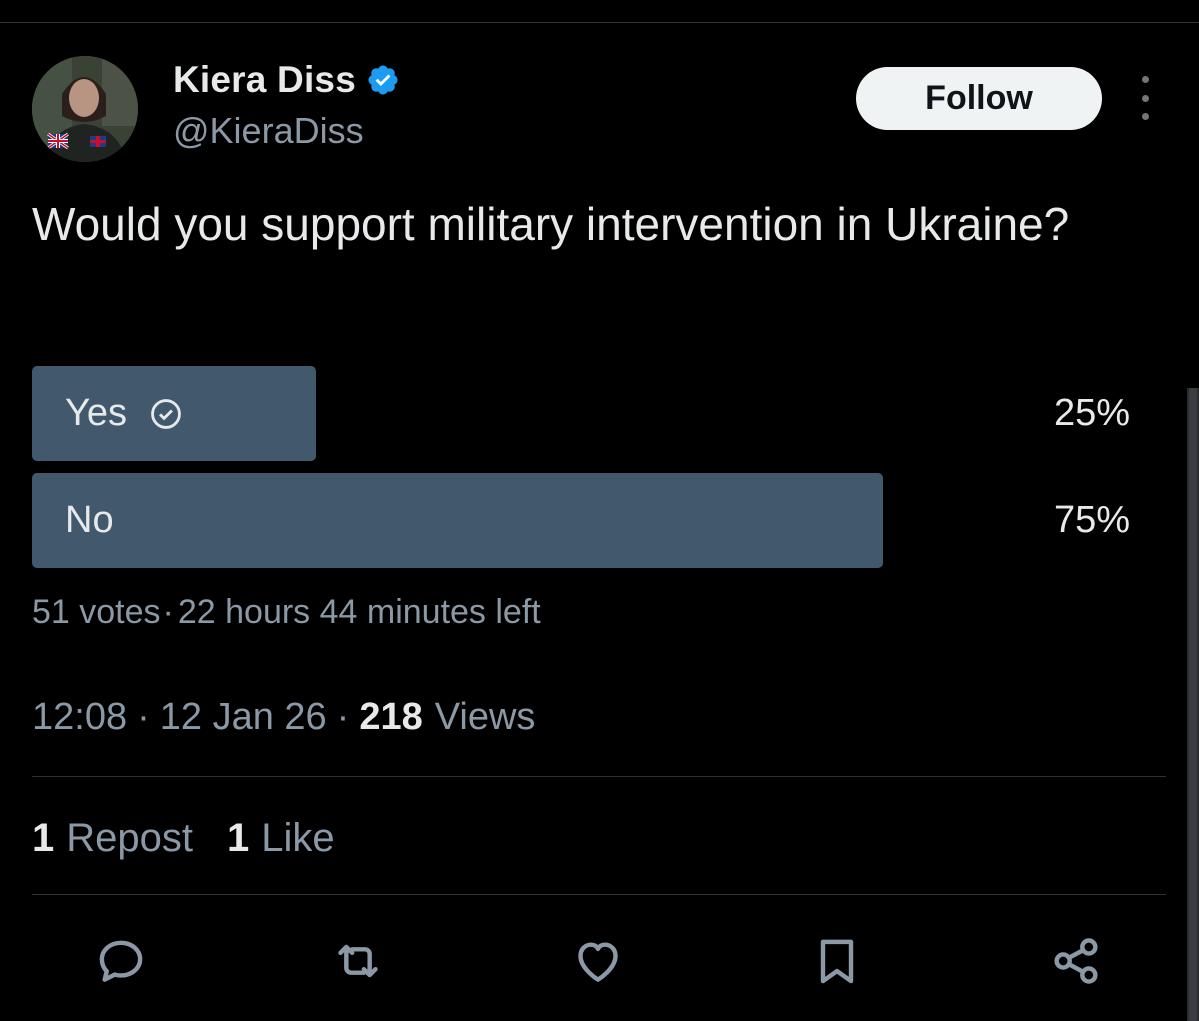 The width and height of the screenshot is (1199, 1021). What do you see at coordinates (243, 717) in the screenshot?
I see `tweet-date: 12 Jan 26` at bounding box center [243, 717].